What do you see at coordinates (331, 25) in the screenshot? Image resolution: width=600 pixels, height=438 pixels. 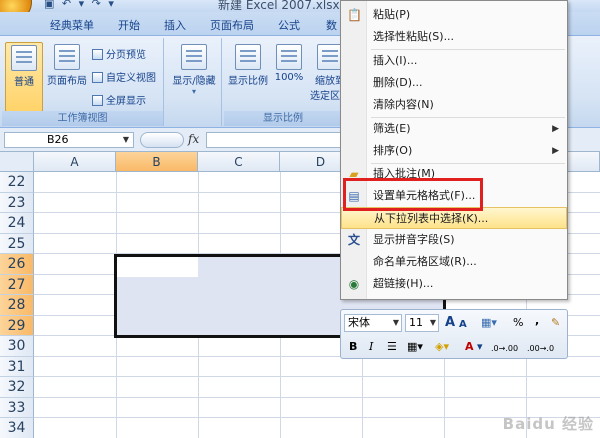 I see `tab-data: 数` at bounding box center [331, 25].